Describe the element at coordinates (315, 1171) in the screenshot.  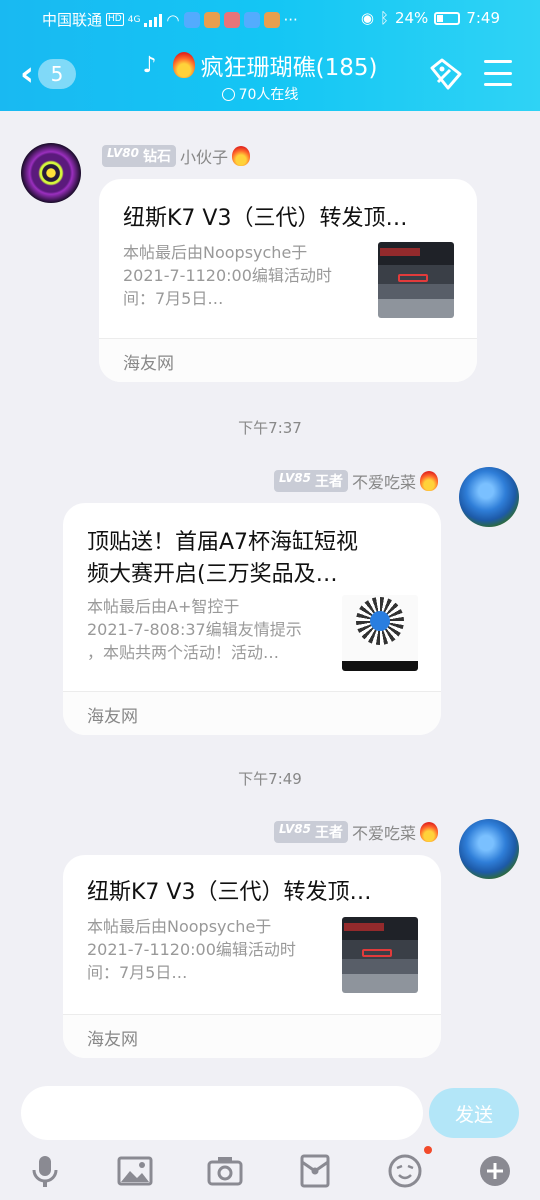
I see `red-packet-icon` at that location.